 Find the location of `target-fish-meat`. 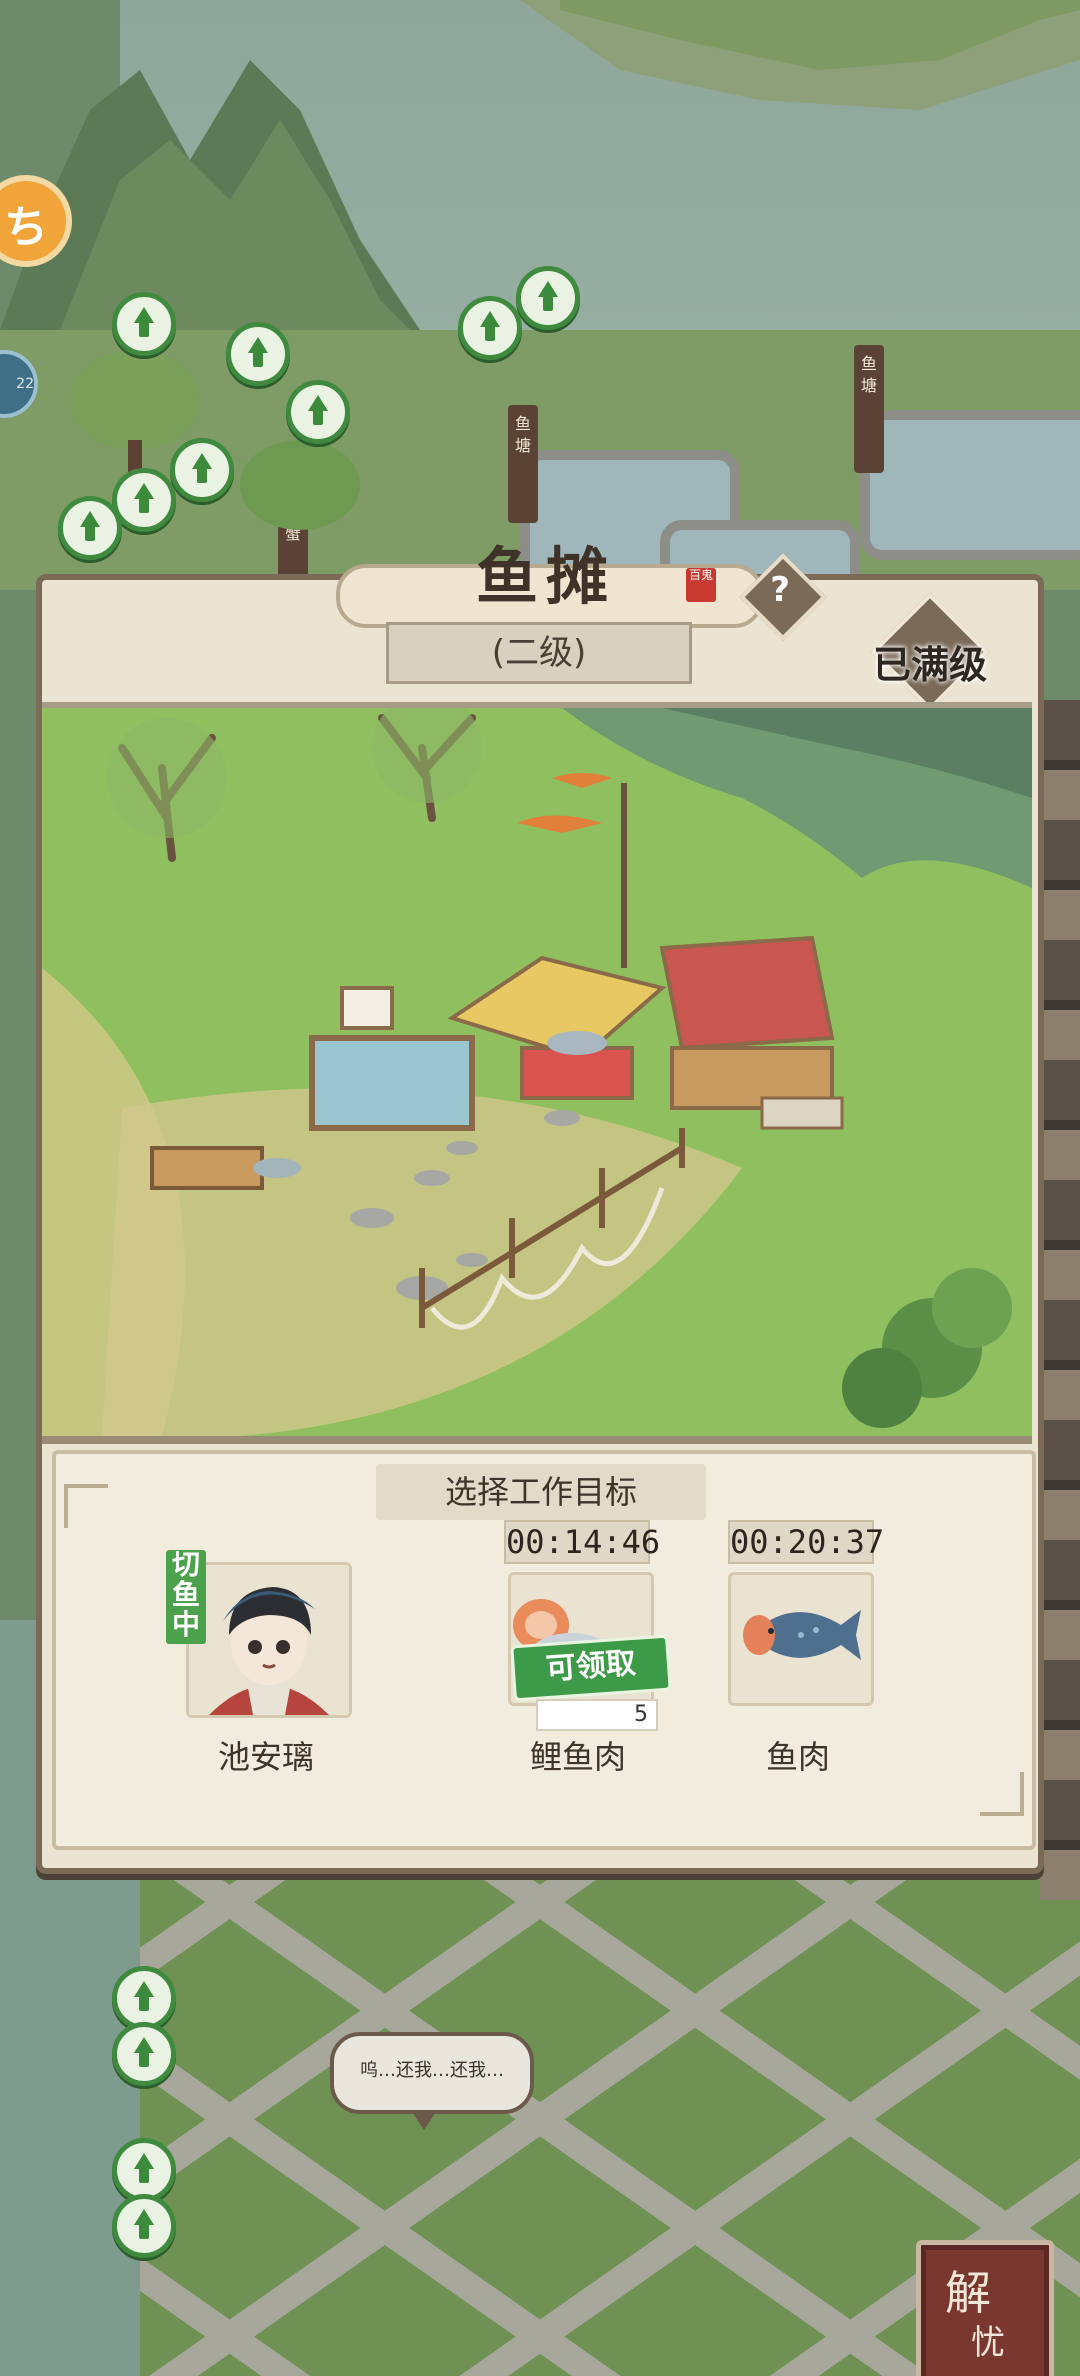

target-fish-meat is located at coordinates (801, 1639).